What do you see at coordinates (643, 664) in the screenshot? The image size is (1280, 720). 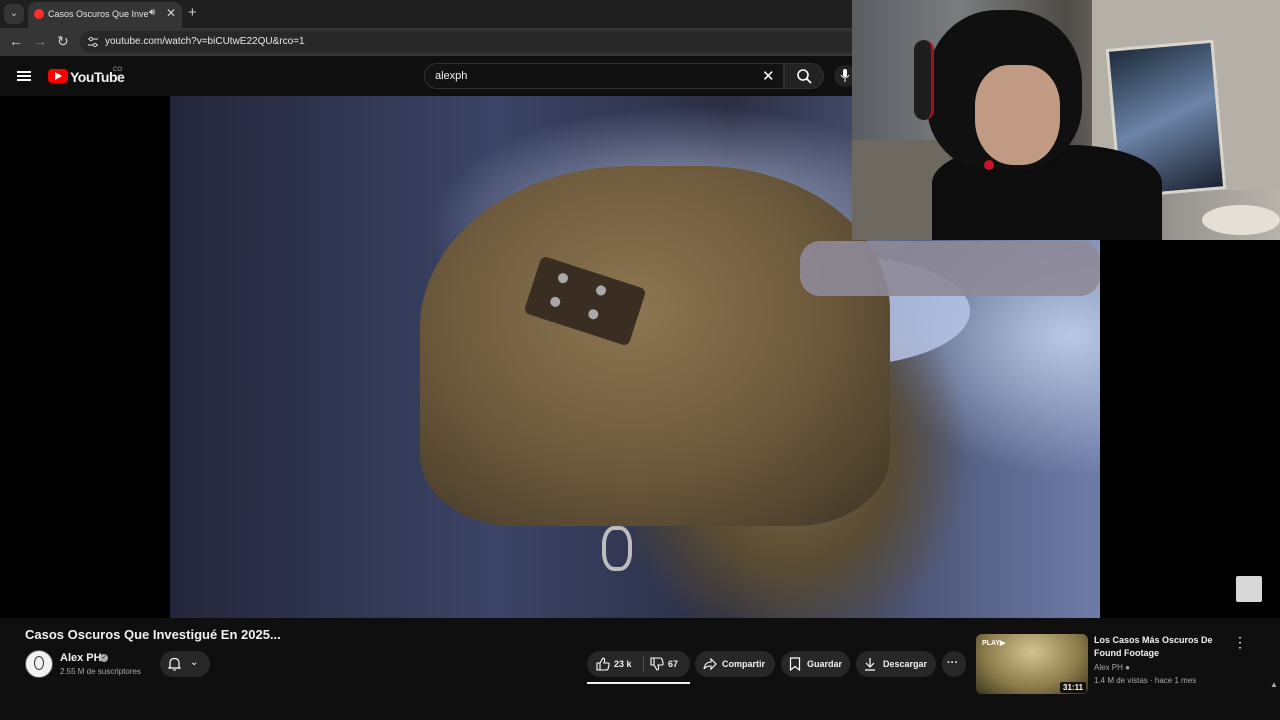 I see `like-divider` at bounding box center [643, 664].